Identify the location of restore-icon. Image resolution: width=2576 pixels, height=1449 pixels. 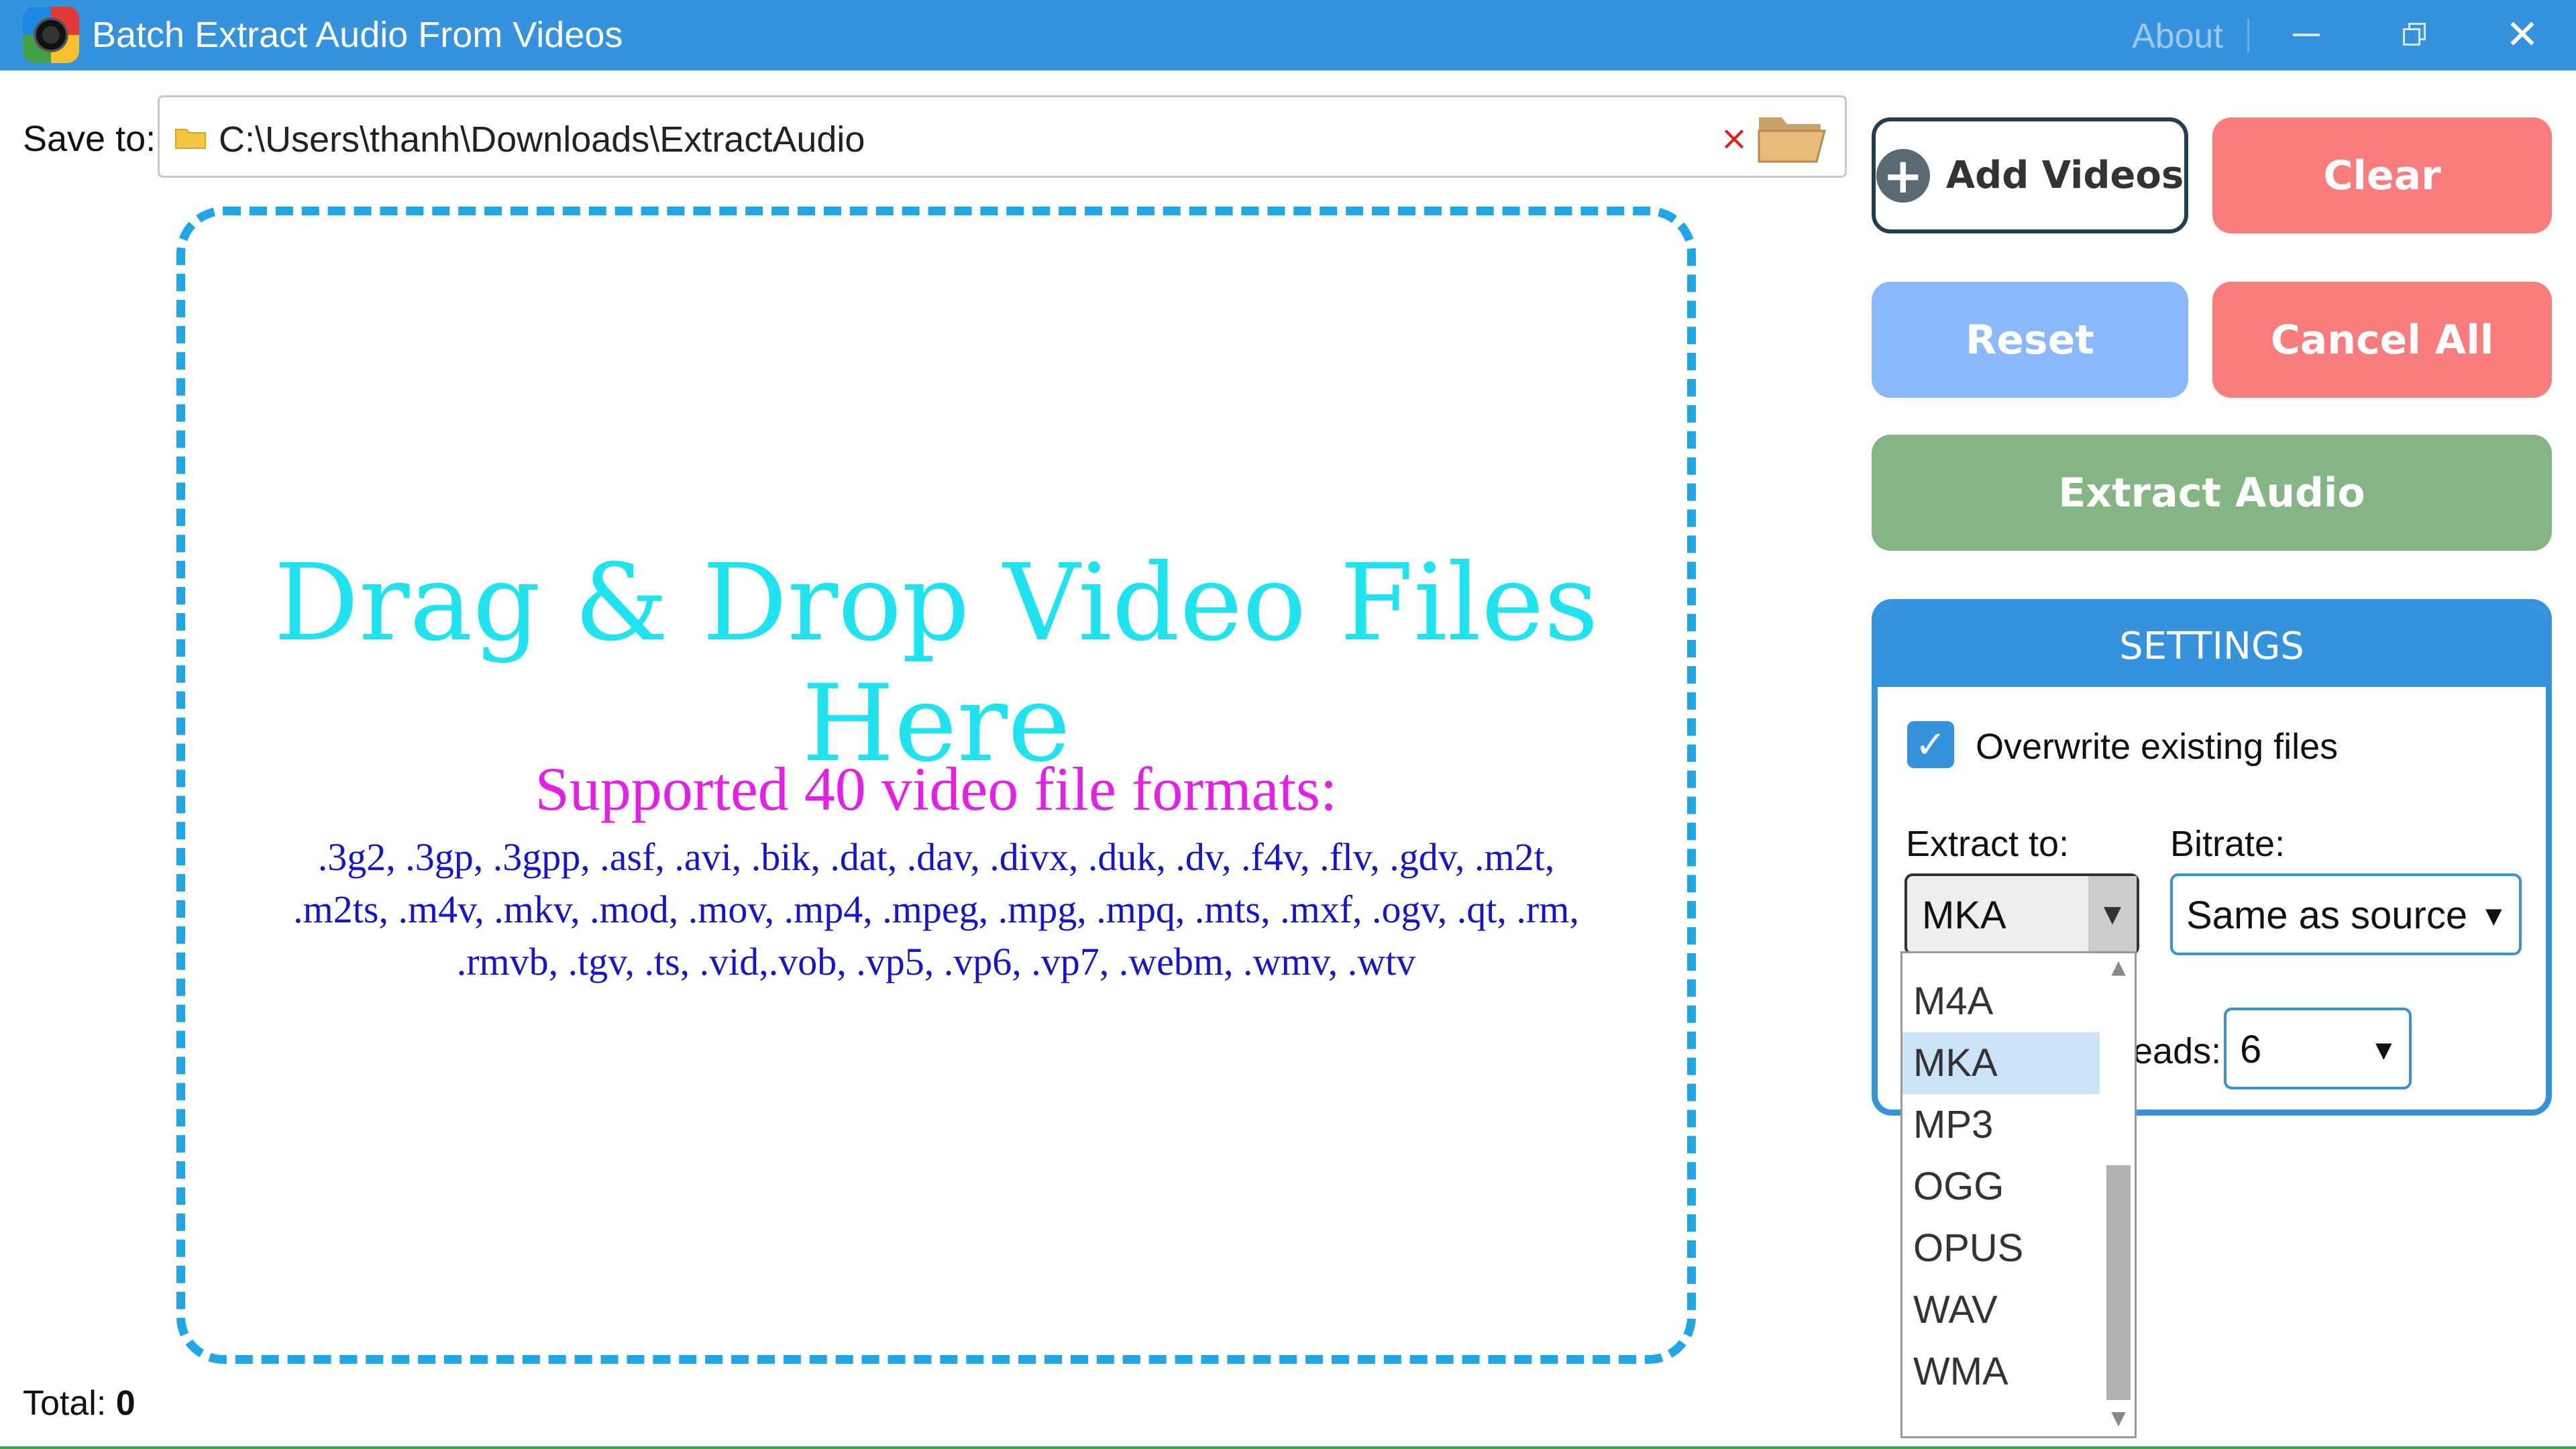
(2415, 35).